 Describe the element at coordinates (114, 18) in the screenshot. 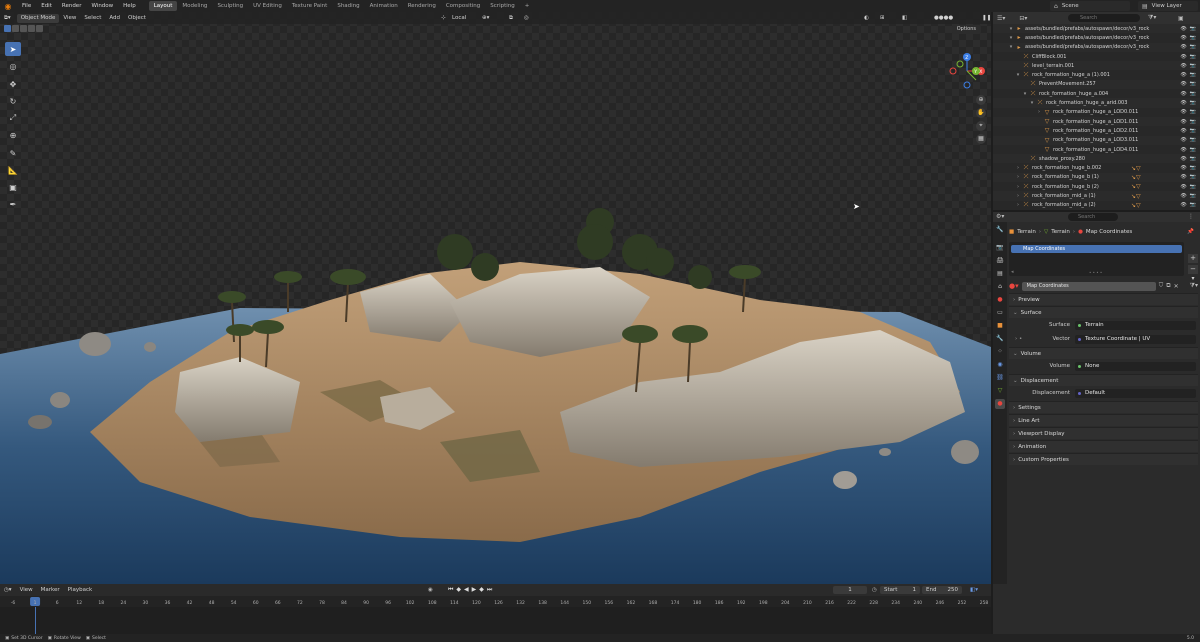

I see `viewport-menu-add: Add` at that location.